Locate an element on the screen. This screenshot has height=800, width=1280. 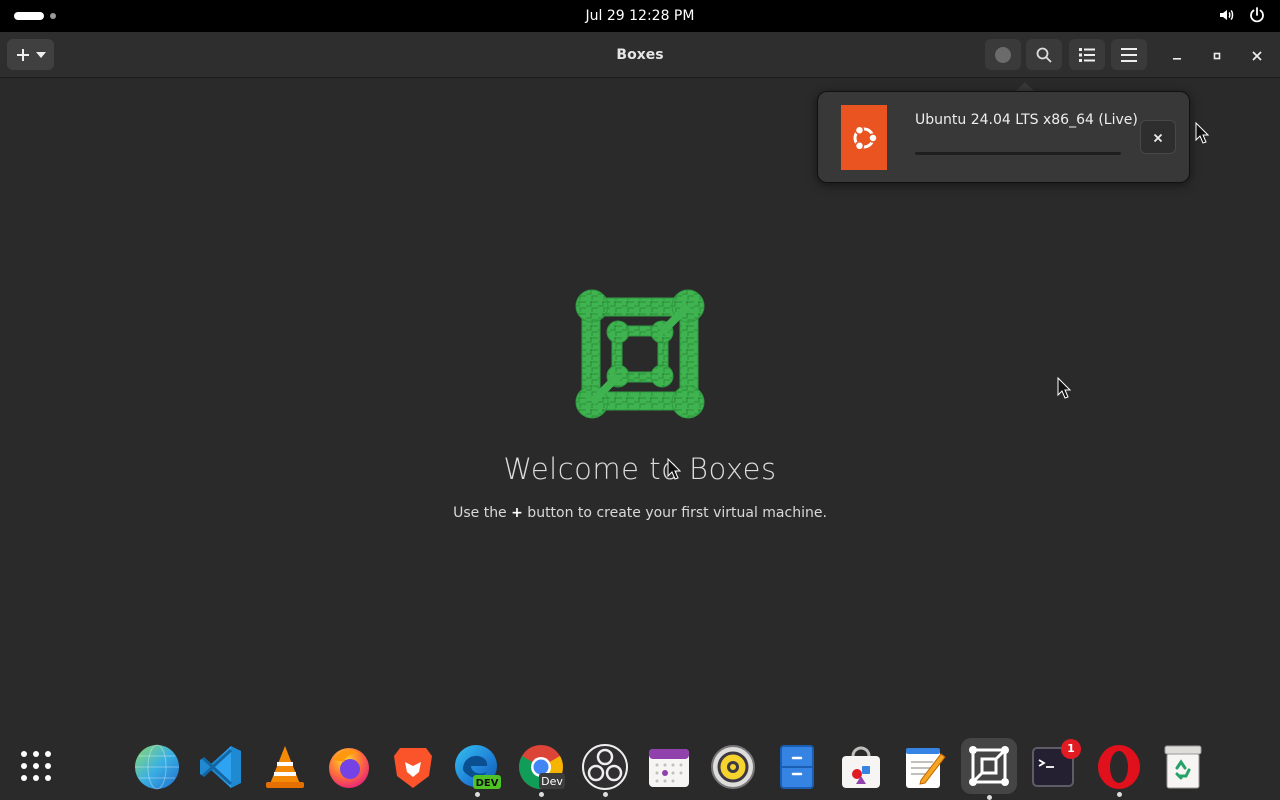
activities-indicator is located at coordinates (38, 16).